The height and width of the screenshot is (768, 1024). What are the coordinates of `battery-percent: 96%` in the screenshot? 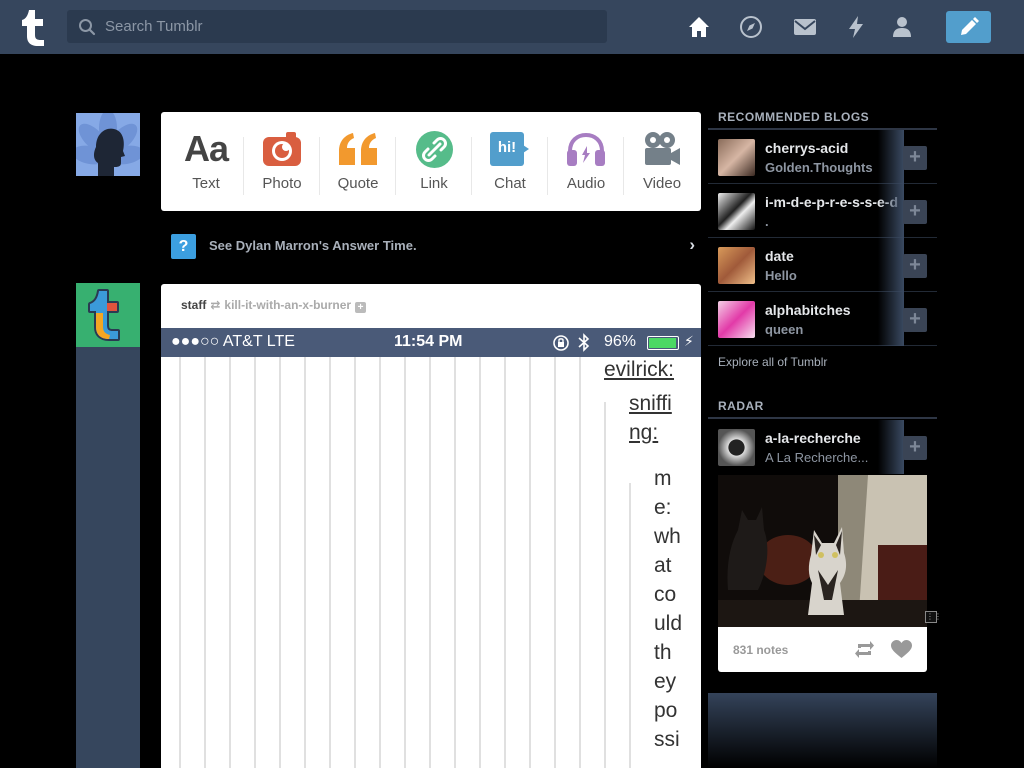 It's located at (620, 341).